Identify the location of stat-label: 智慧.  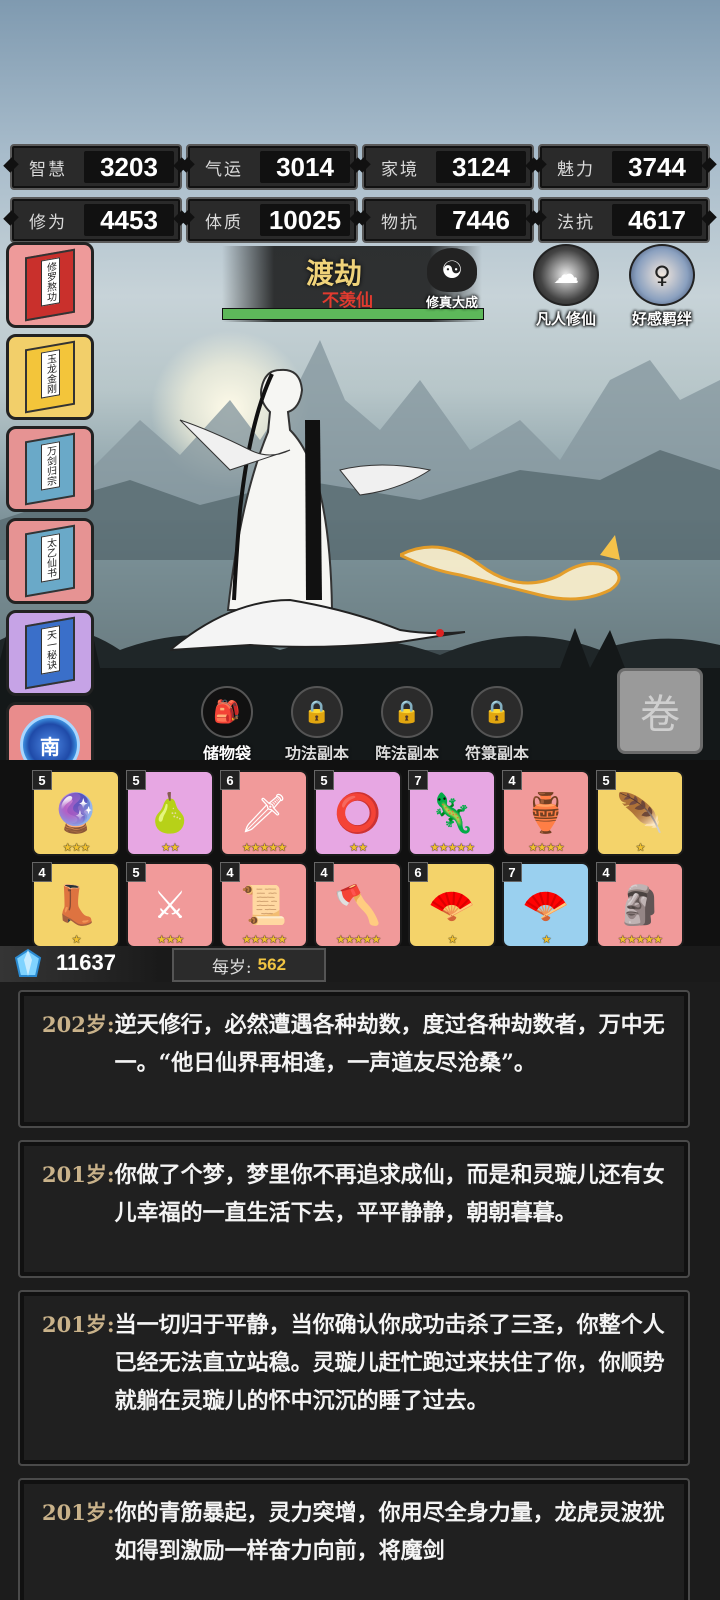
(48, 169).